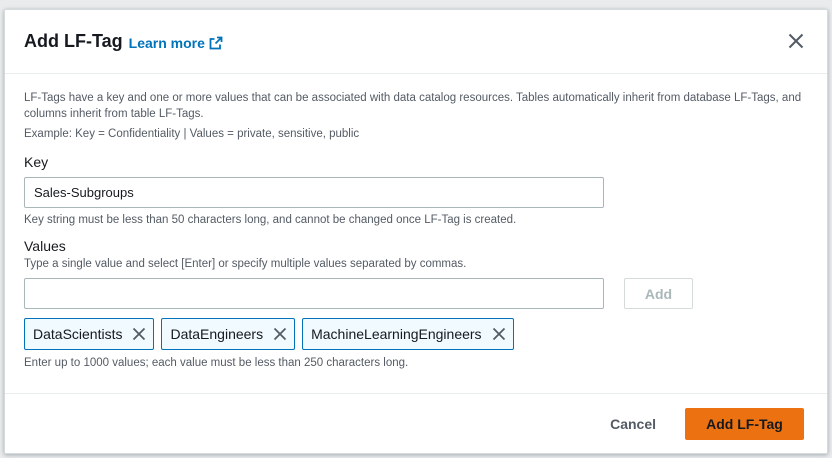  I want to click on modal-title: Add LF-Tag, so click(73, 41).